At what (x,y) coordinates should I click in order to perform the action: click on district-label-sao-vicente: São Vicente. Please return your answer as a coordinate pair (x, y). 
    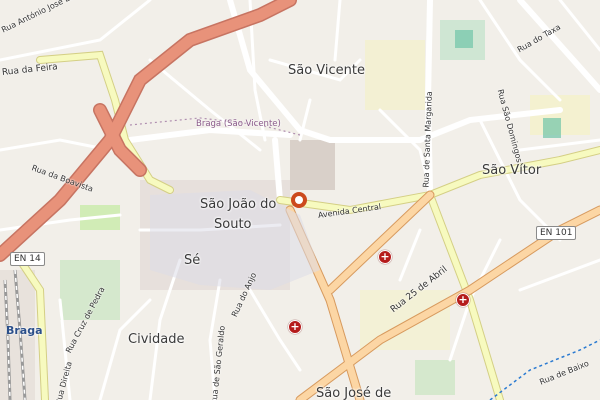
    Looking at the image, I should click on (327, 70).